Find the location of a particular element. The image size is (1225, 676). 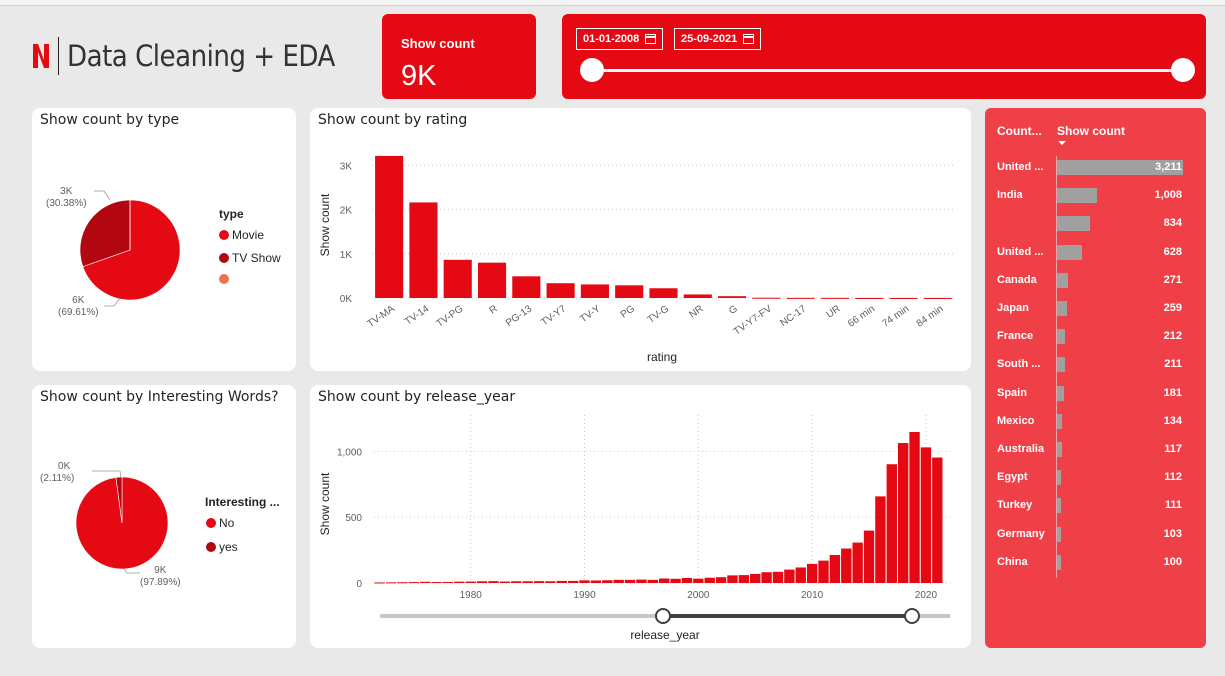

table-row: United ... 628 is located at coordinates (1095, 253).